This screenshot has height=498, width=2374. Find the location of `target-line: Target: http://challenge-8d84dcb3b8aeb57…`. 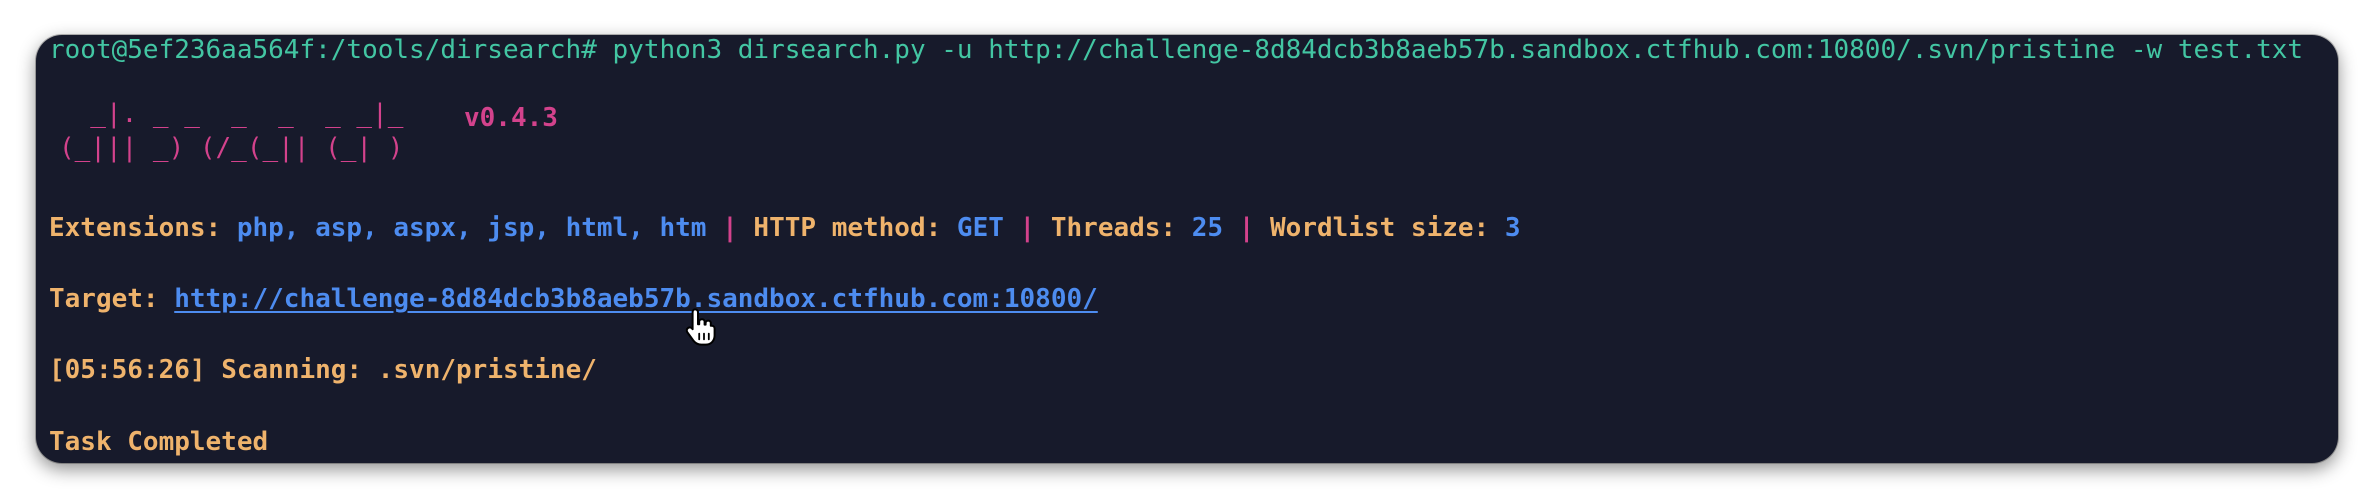

target-line: Target: http://challenge-8d84dcb3b8aeb57… is located at coordinates (573, 299).